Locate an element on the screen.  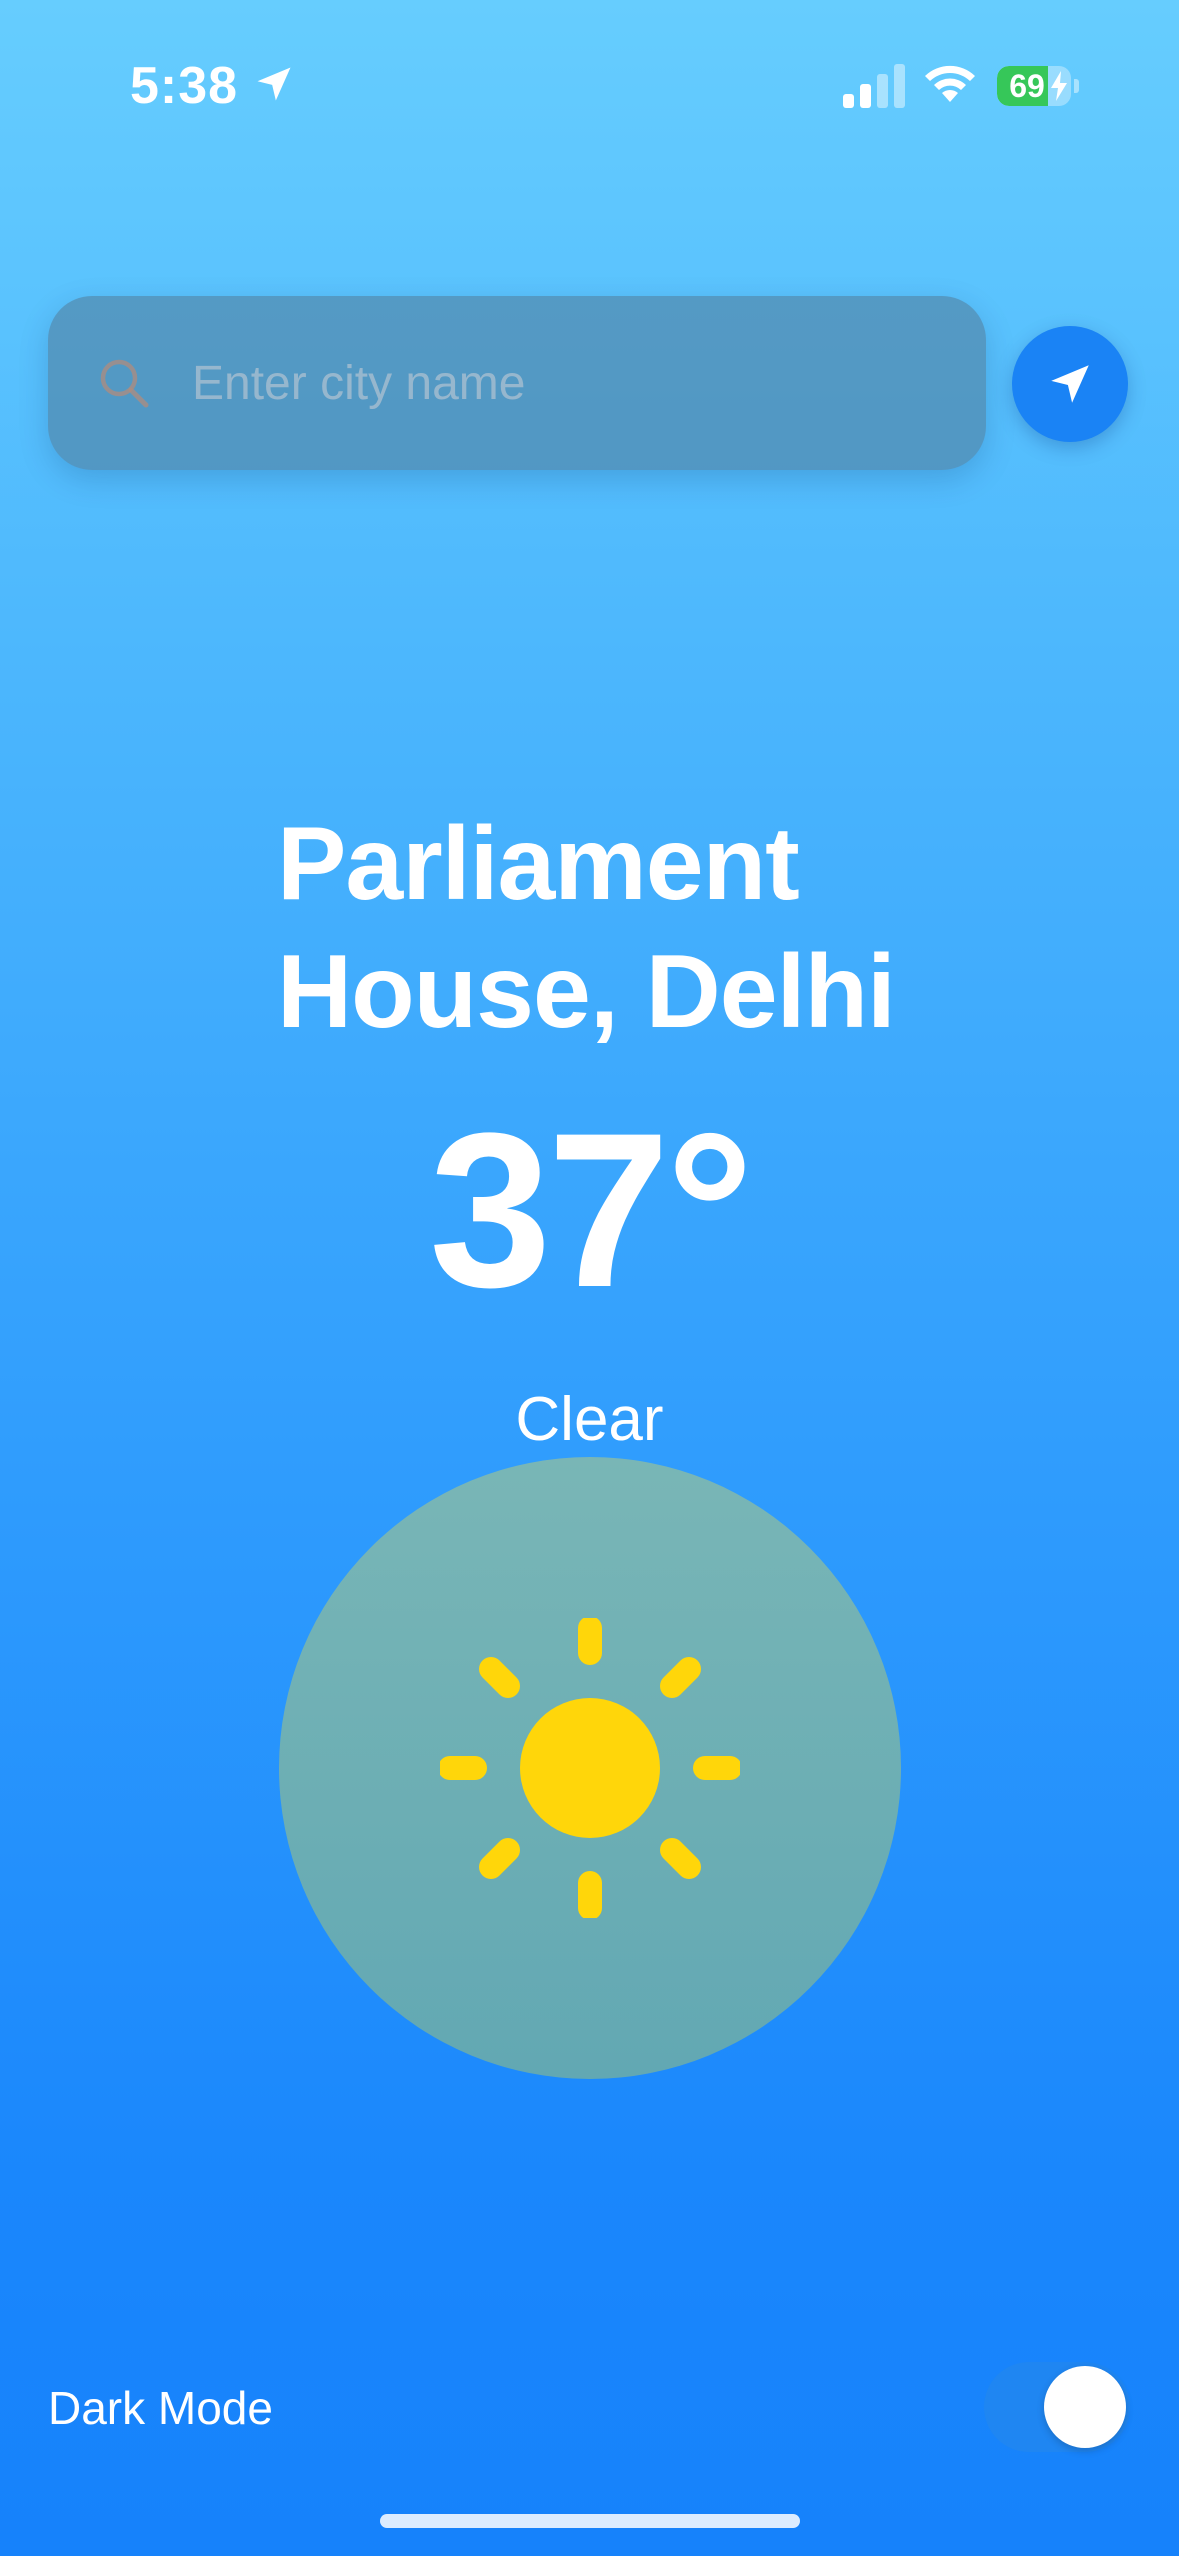
temperature: 37° is located at coordinates (591, 1210).